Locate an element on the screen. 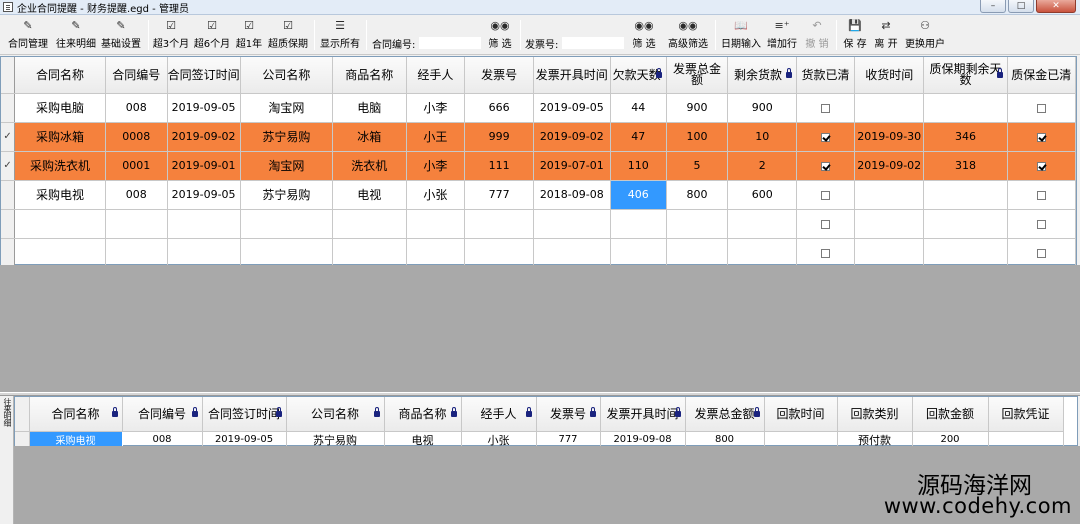  cell-sign-date is located at coordinates (204, 224).